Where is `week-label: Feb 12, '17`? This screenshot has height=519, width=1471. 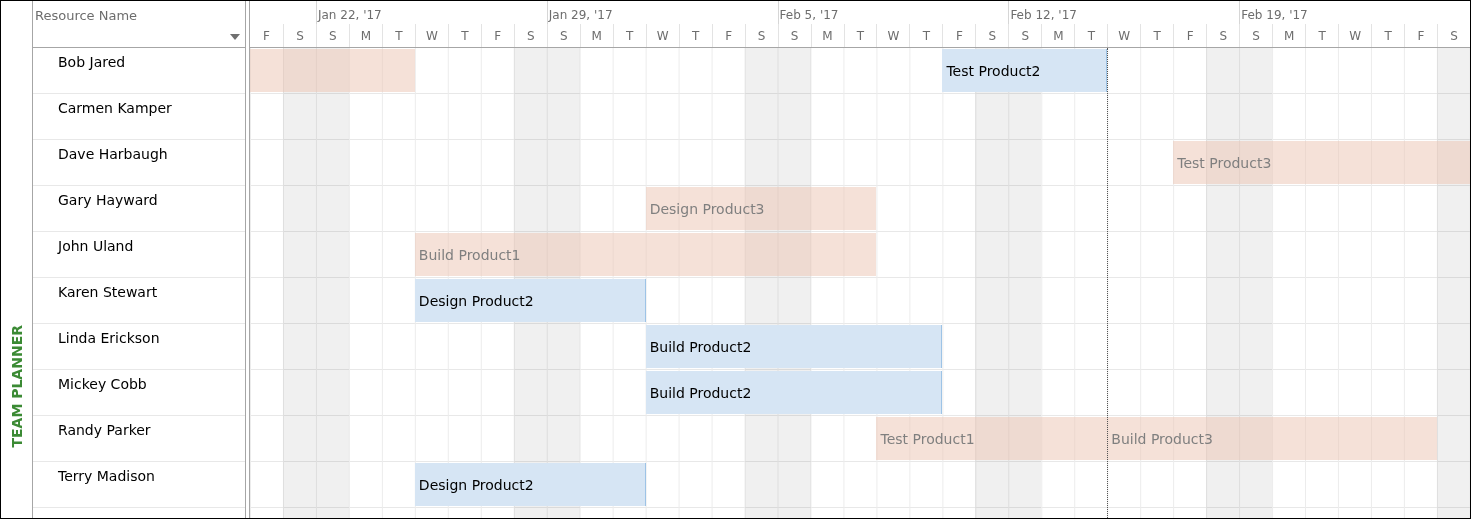 week-label: Feb 12, '17 is located at coordinates (1124, 12).